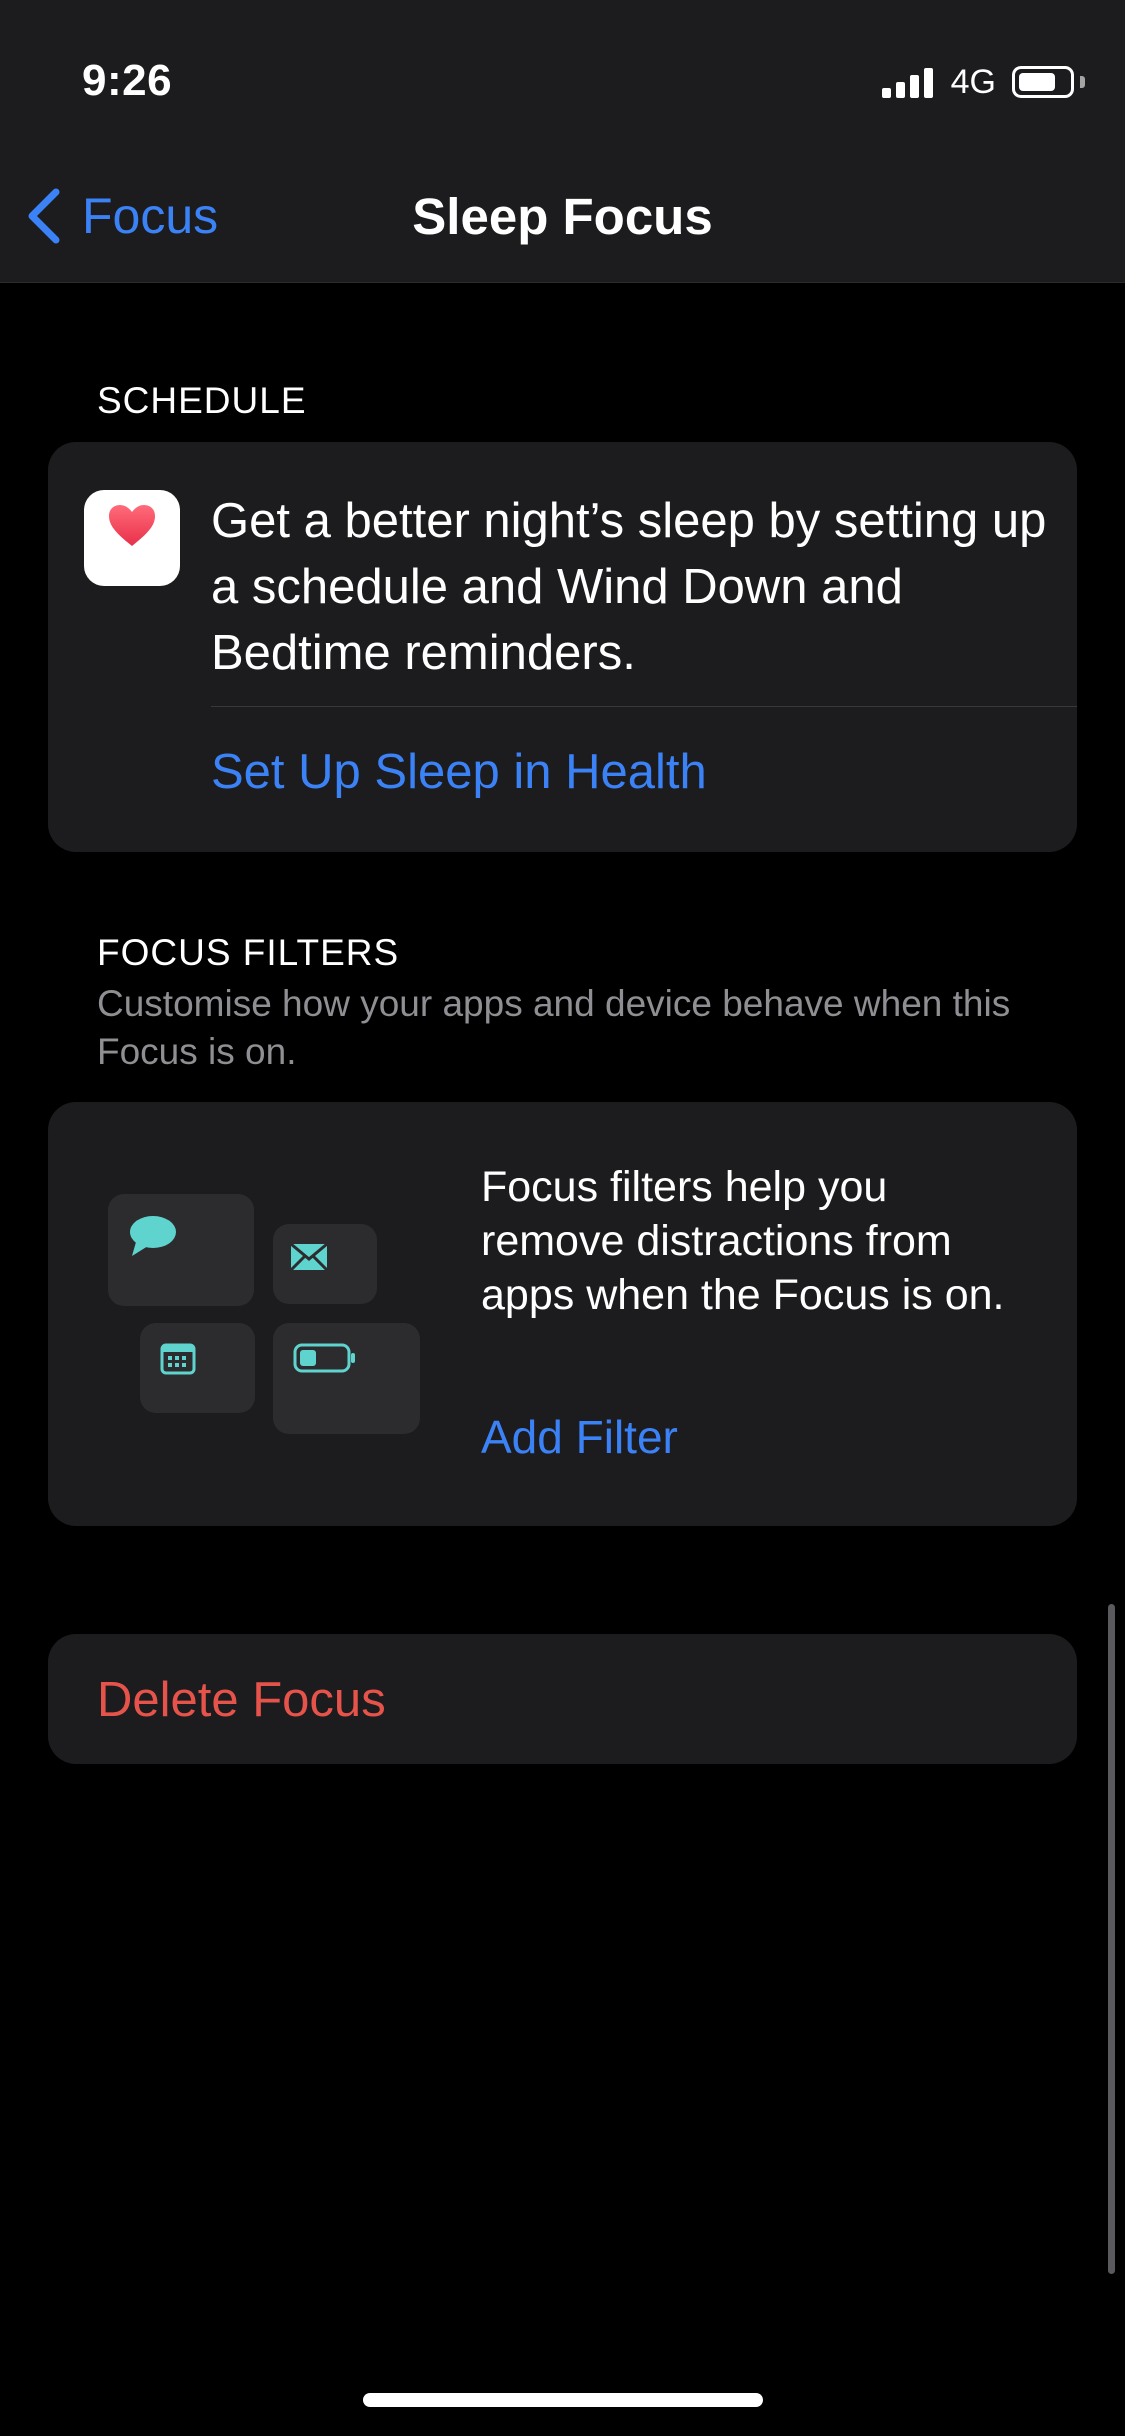 This screenshot has width=1125, height=2436. Describe the element at coordinates (562, 141) in the screenshot. I see `nav-header: 9:26 4G Focus Sleep Focus` at that location.